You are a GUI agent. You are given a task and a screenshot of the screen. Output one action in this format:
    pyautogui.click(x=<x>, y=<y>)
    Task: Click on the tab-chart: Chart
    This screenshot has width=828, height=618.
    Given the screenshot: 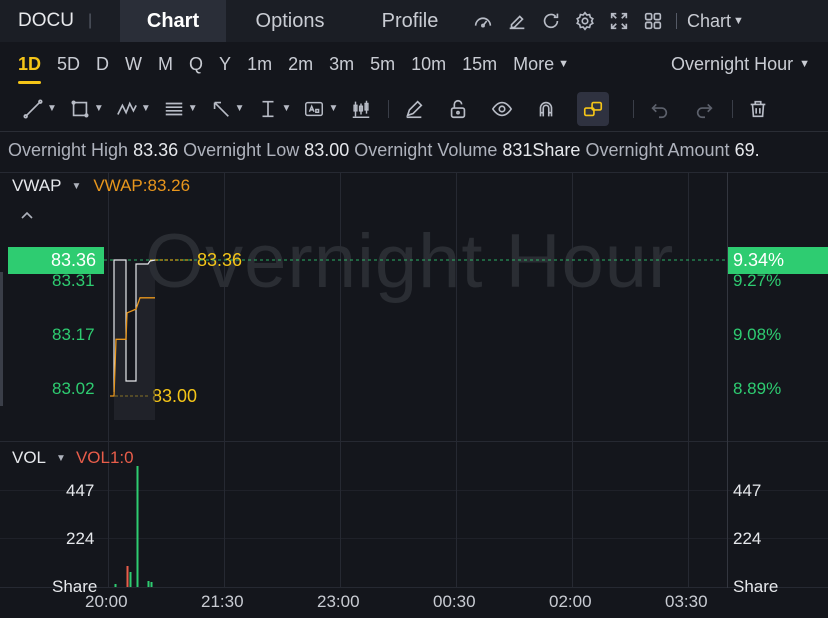 What is the action you would take?
    pyautogui.click(x=173, y=21)
    